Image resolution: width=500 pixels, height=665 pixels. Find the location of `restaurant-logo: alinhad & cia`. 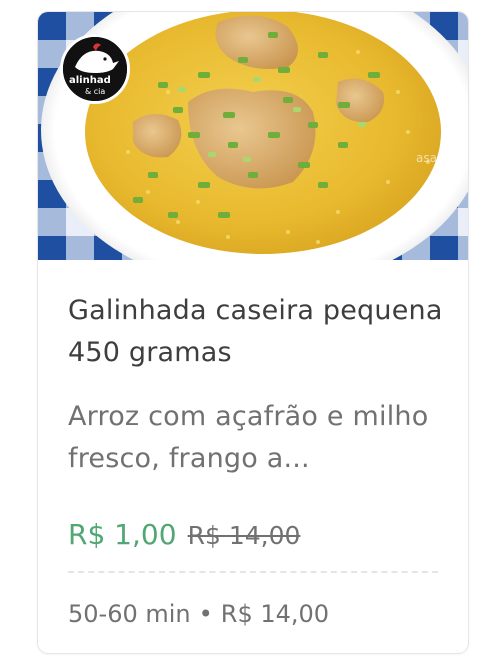

restaurant-logo: alinhad & cia is located at coordinates (95, 69).